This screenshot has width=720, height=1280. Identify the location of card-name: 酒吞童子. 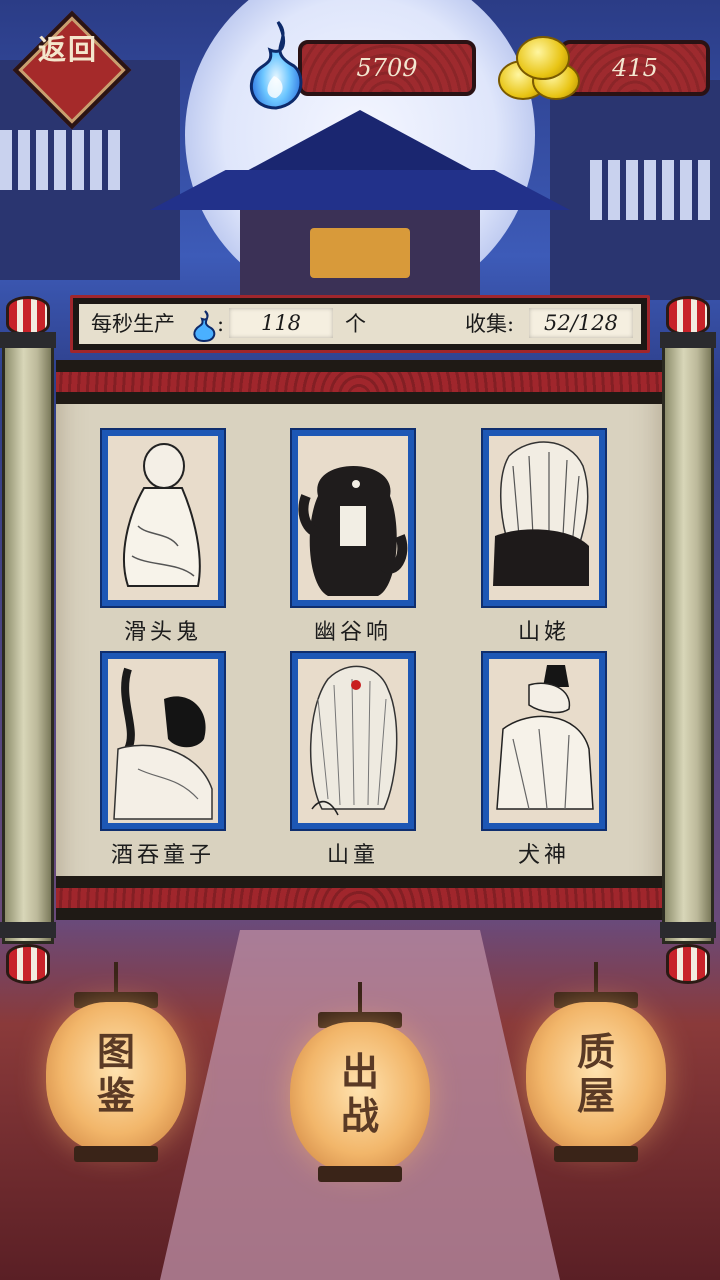
(162, 855).